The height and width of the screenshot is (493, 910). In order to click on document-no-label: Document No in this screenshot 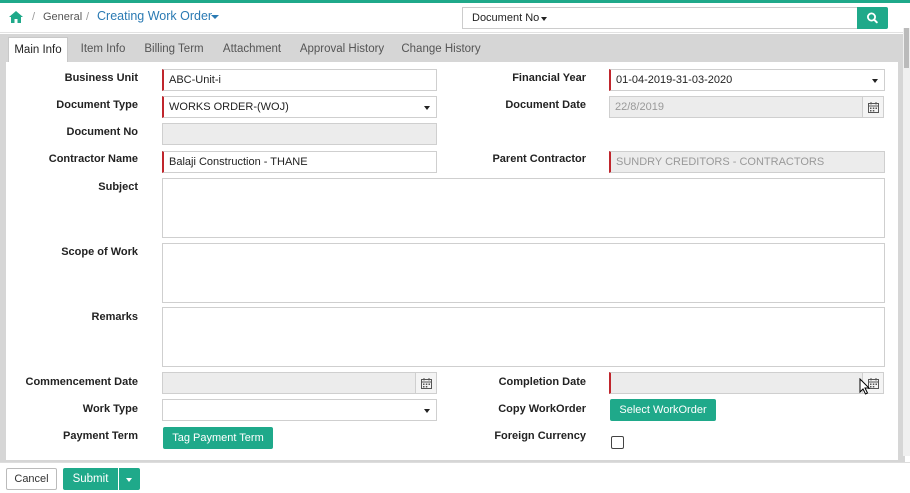, I will do `click(102, 132)`.